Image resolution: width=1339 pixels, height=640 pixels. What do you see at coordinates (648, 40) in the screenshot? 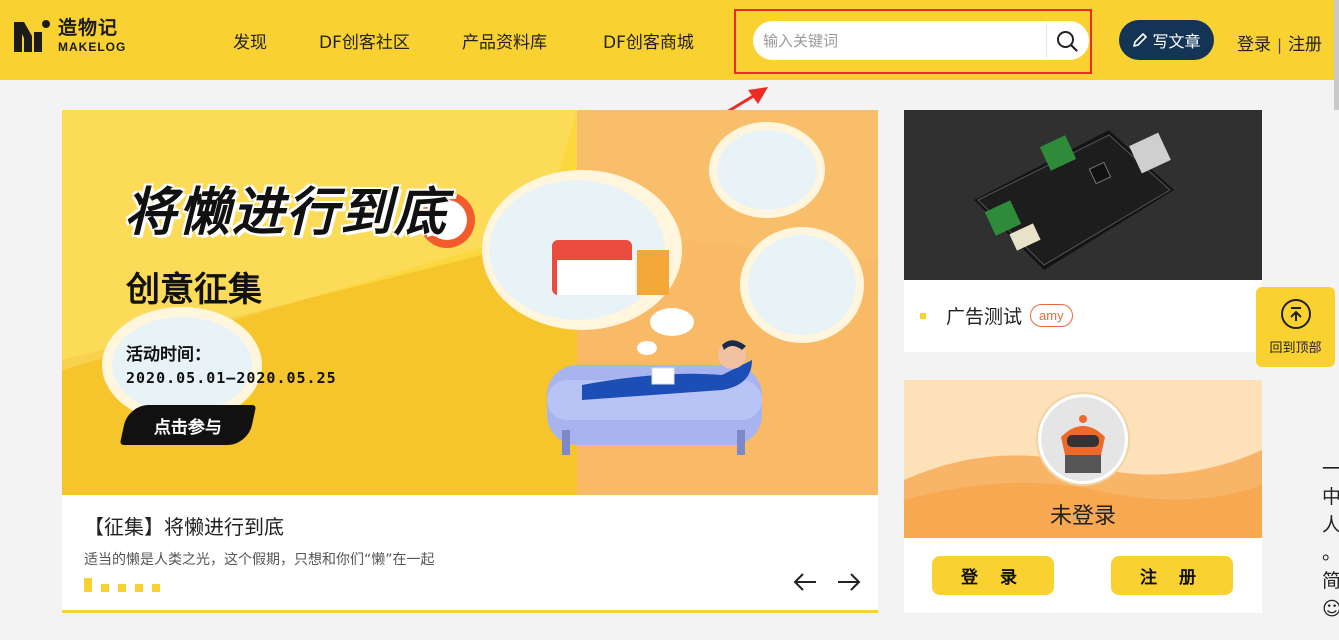
I see `nav-item-df-shop: DF创客商城` at bounding box center [648, 40].